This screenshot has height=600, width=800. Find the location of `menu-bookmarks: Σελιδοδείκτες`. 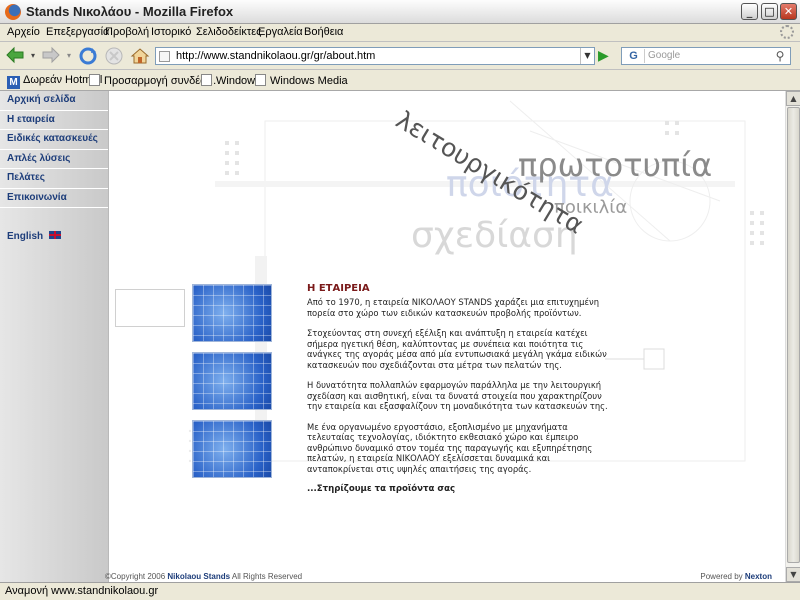

menu-bookmarks: Σελιδοδείκτες is located at coordinates (228, 32).